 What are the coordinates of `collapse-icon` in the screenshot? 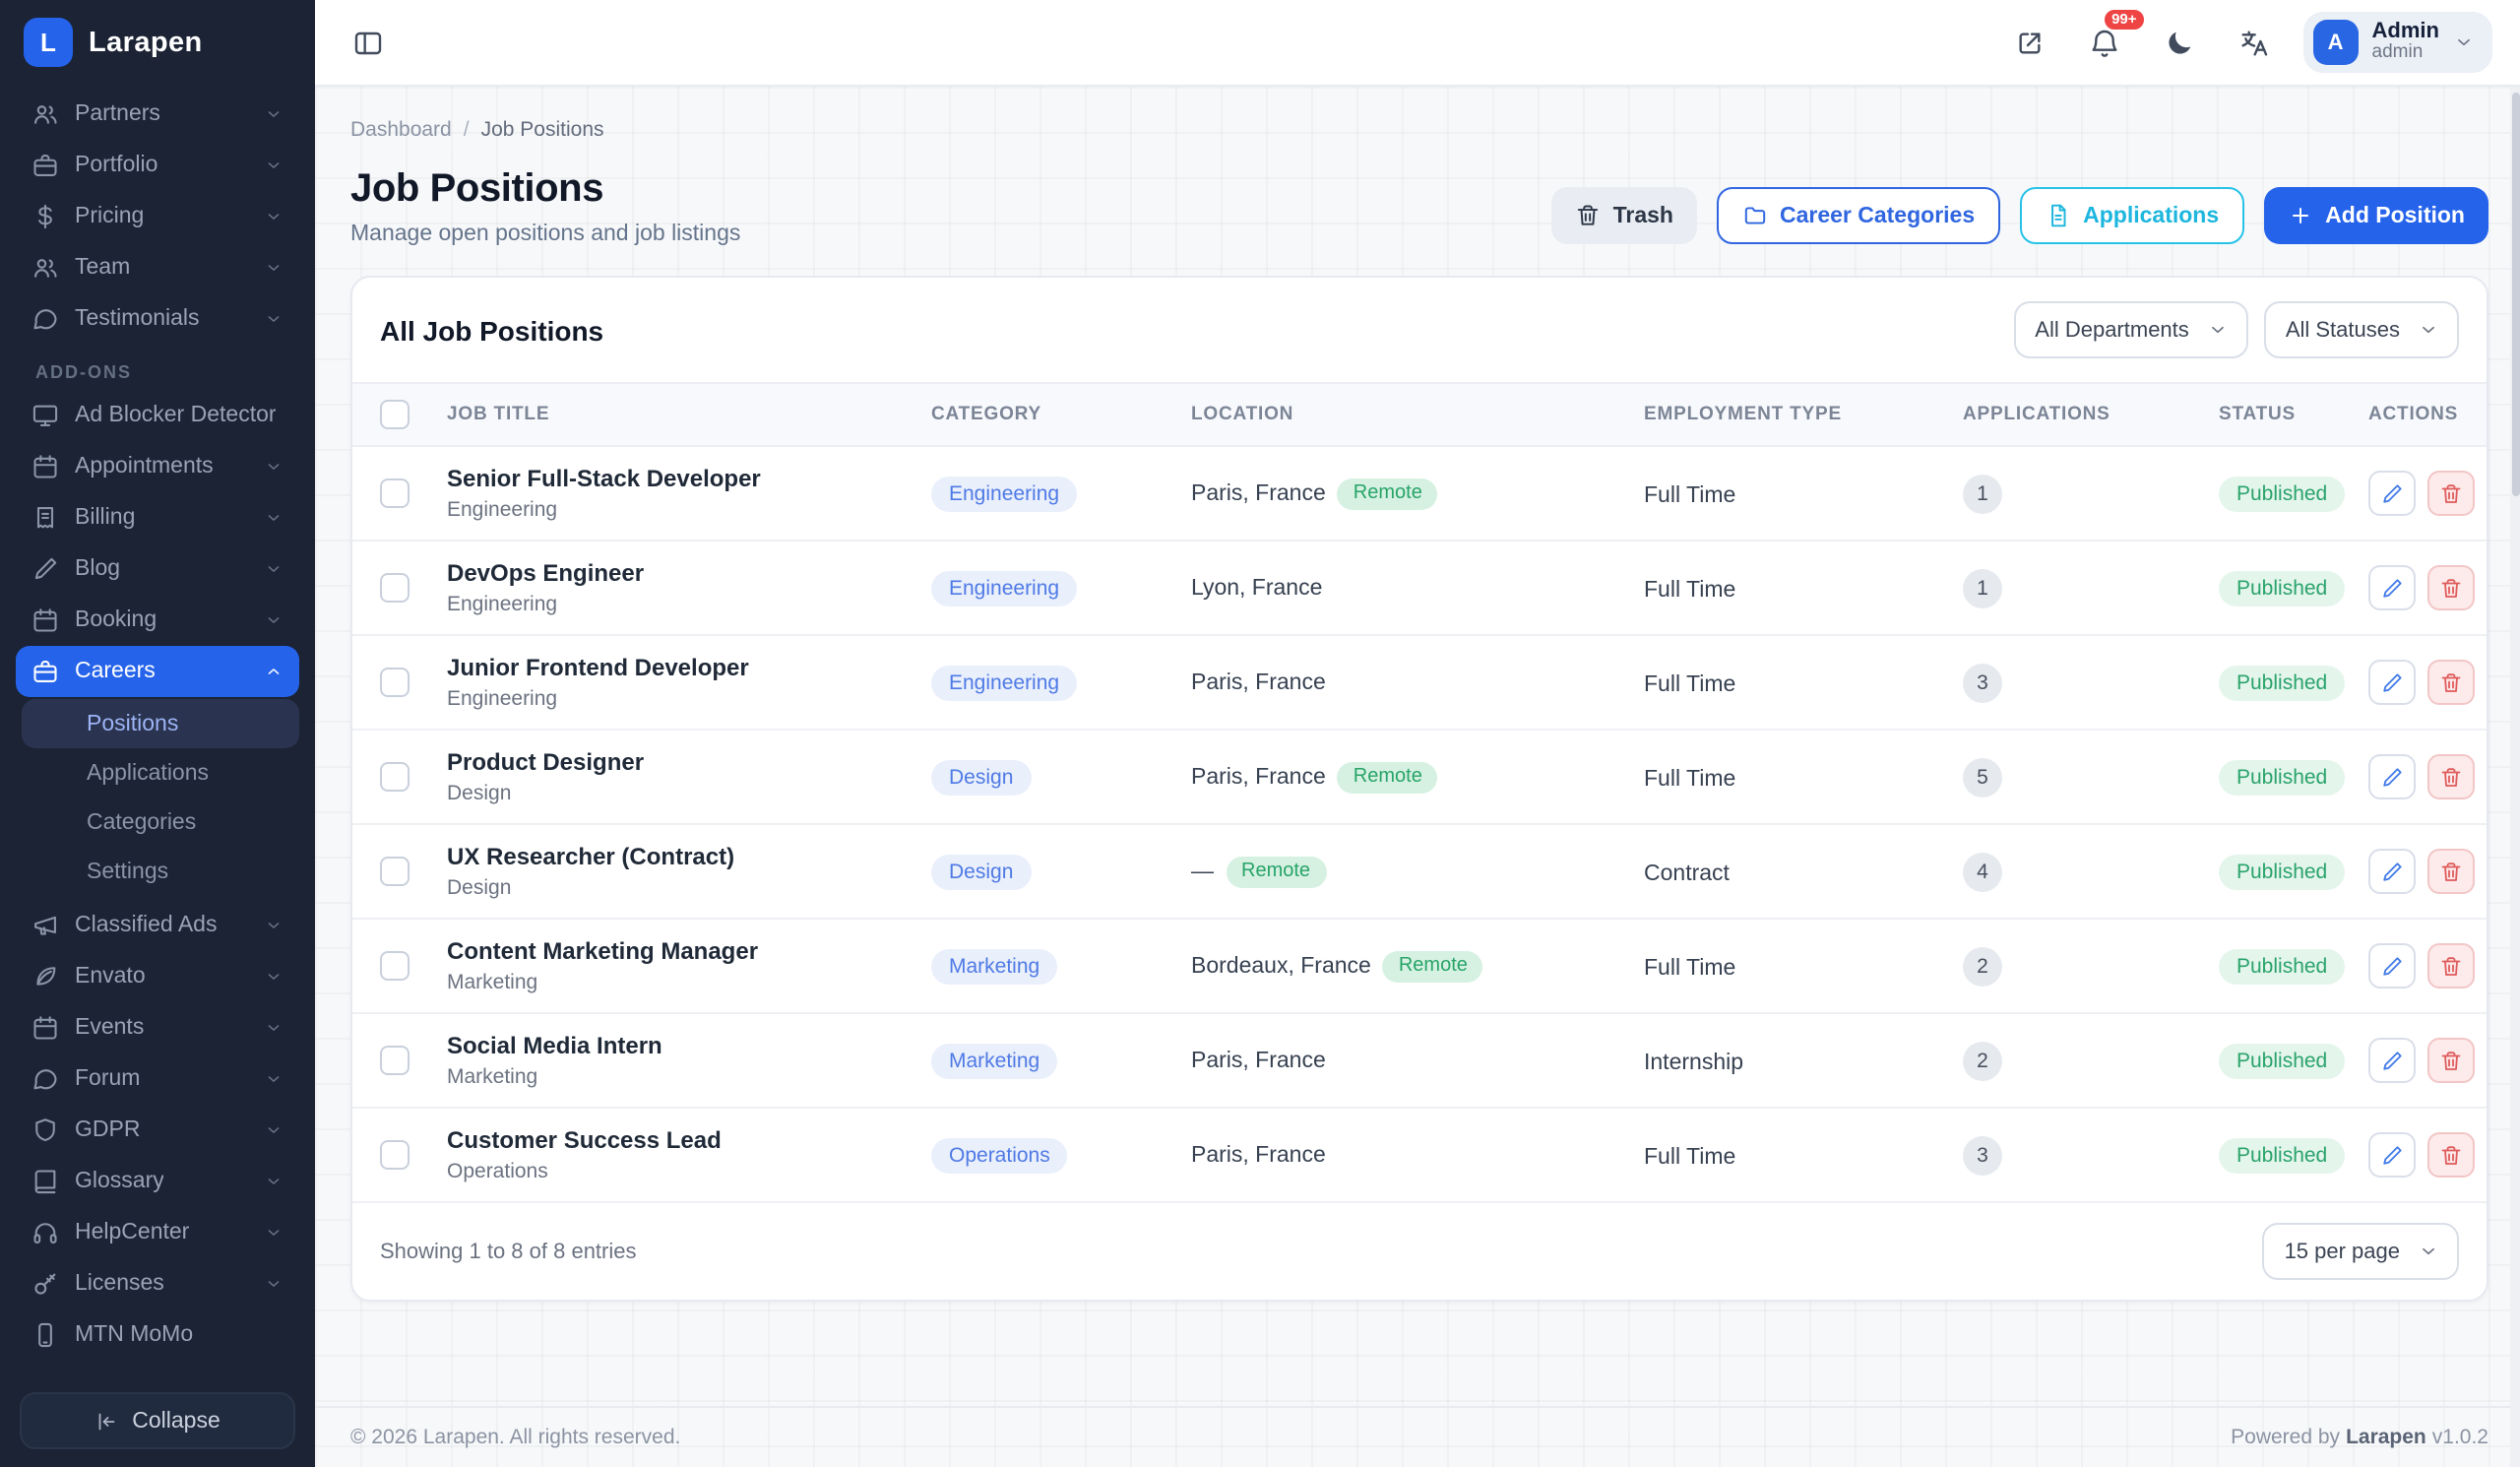 It's located at (106, 1421).